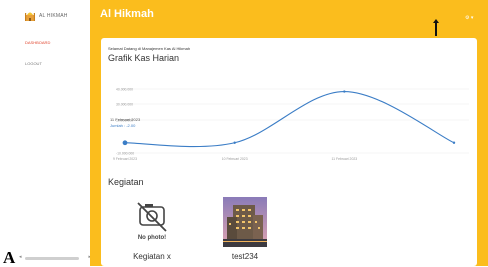 This screenshot has width=488, height=267. What do you see at coordinates (20, 257) in the screenshot?
I see `scroll-left-arrow-icon: ◂` at bounding box center [20, 257].